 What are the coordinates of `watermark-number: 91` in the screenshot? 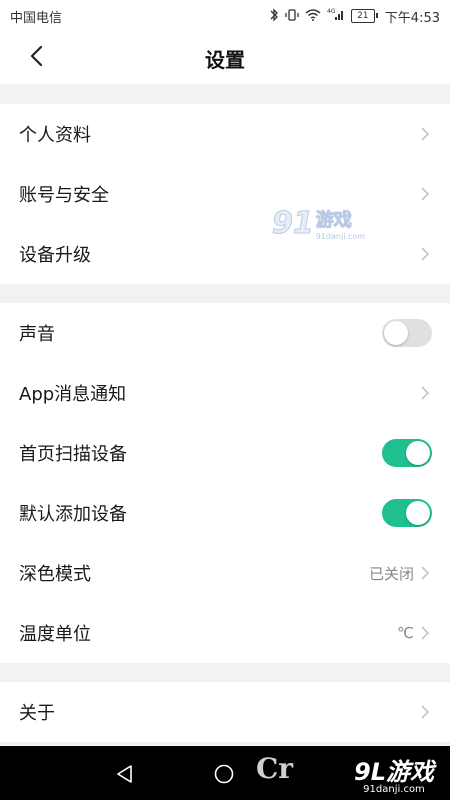 It's located at (293, 224).